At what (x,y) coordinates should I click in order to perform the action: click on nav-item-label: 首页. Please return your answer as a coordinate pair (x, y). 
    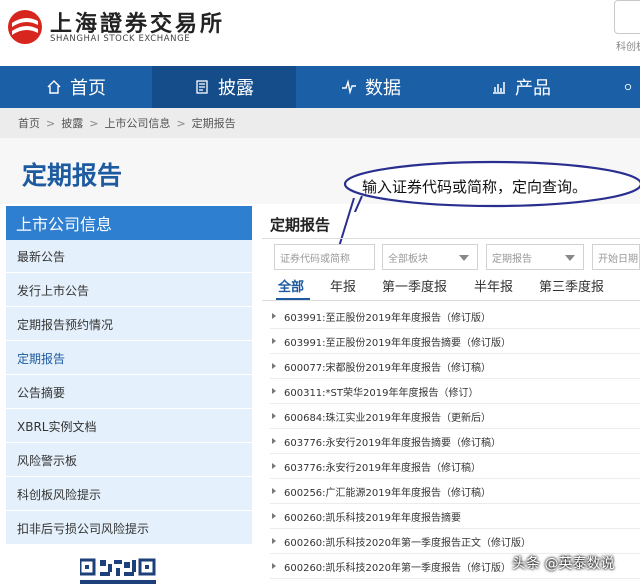
    Looking at the image, I should click on (88, 88).